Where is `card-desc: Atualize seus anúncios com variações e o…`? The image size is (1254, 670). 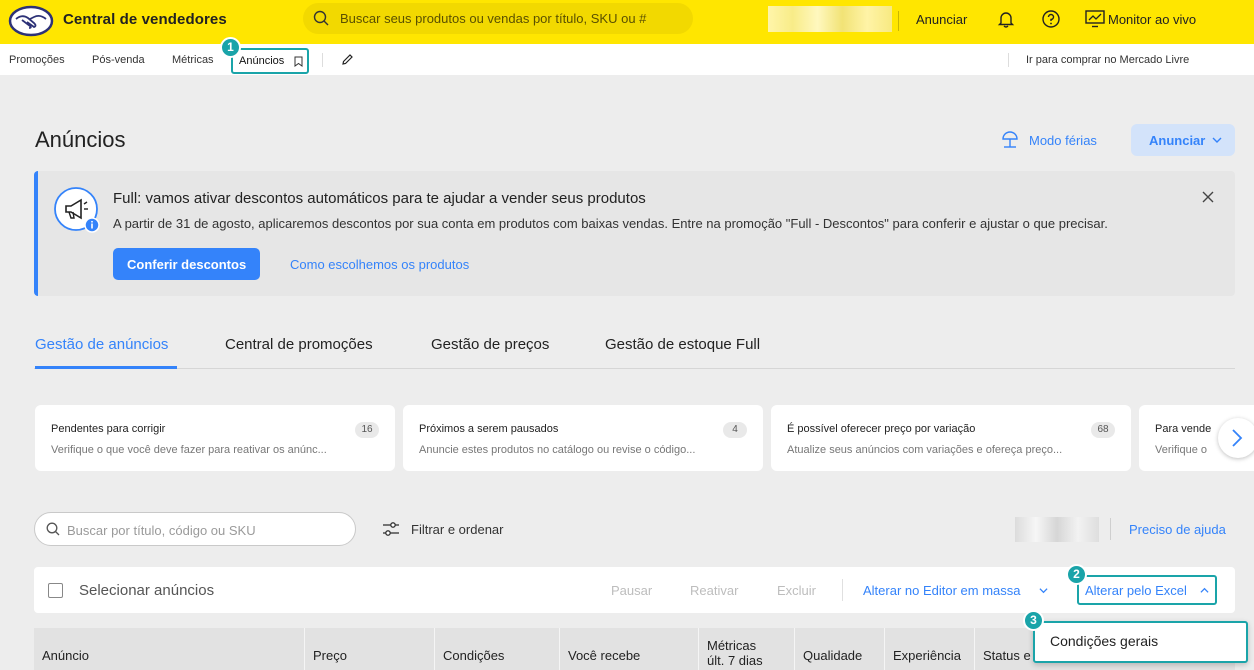 card-desc: Atualize seus anúncios com variações e o… is located at coordinates (925, 450).